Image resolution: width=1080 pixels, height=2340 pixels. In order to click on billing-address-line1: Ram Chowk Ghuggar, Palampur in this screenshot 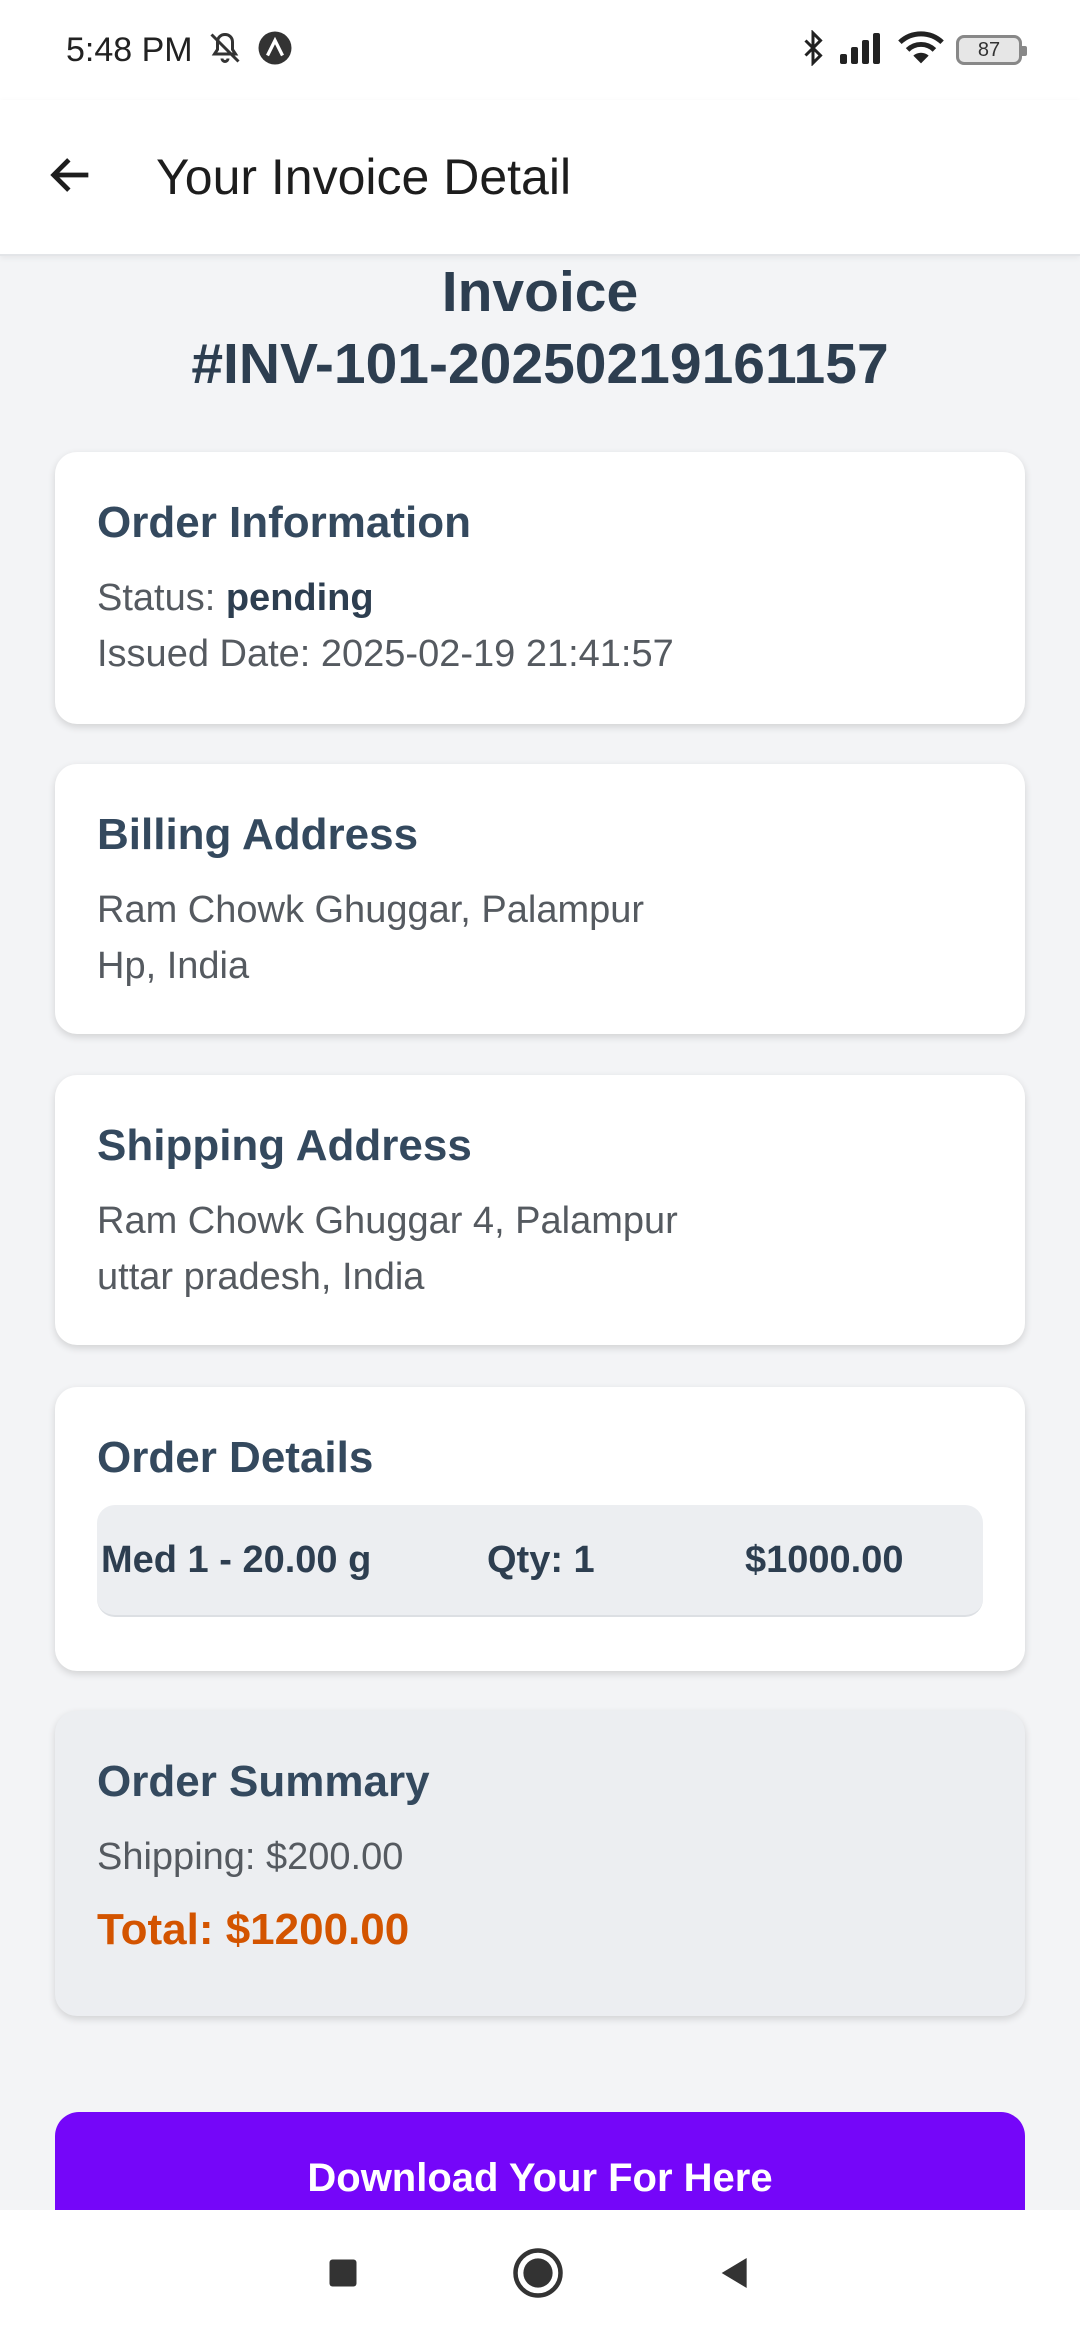, I will do `click(371, 910)`.